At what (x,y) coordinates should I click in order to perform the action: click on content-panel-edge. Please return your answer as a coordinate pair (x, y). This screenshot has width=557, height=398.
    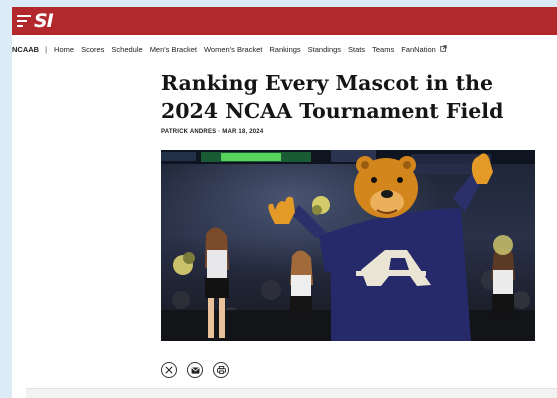
    Looking at the image, I should click on (291, 393).